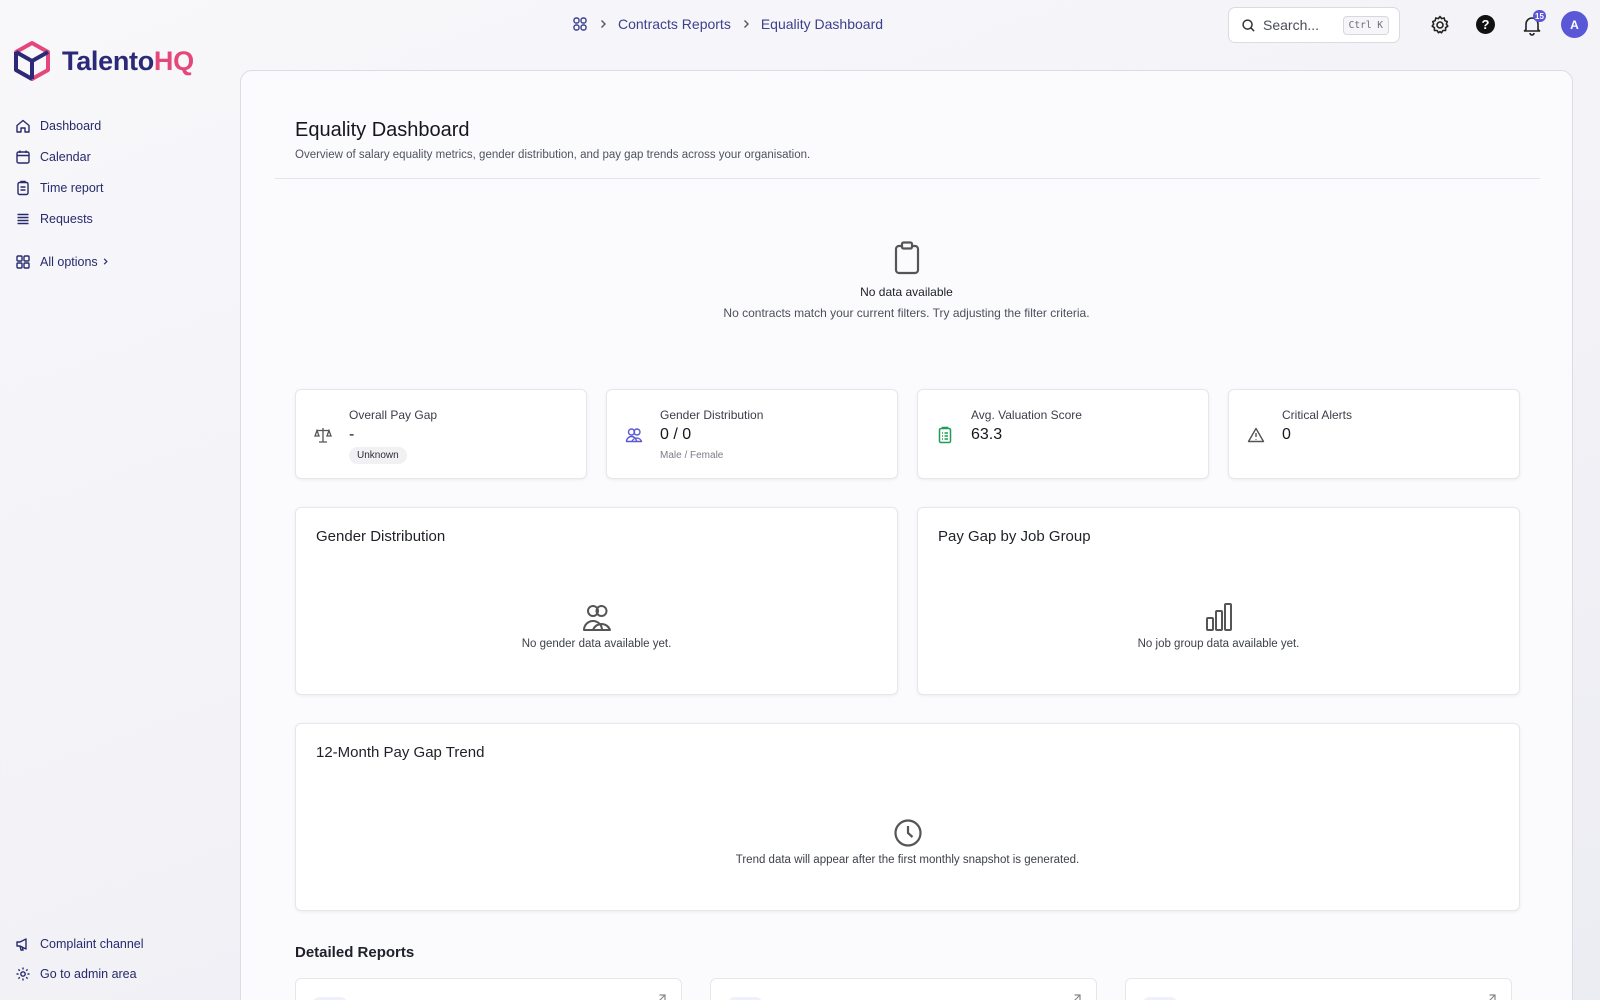  What do you see at coordinates (382, 130) in the screenshot?
I see `page-title: Equality Dashboard` at bounding box center [382, 130].